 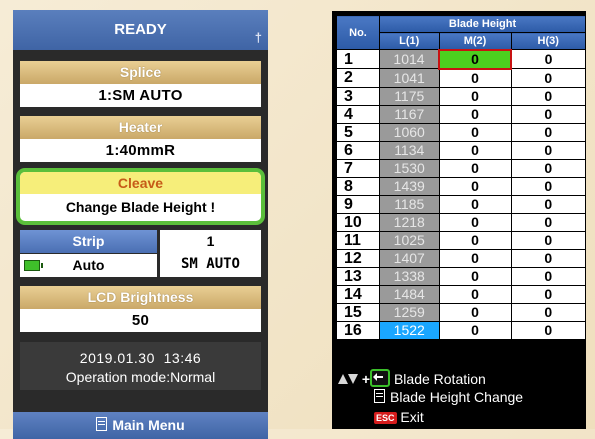 I want to click on strip-card: Strip Auto 1 SM AUTO, so click(x=140, y=254).